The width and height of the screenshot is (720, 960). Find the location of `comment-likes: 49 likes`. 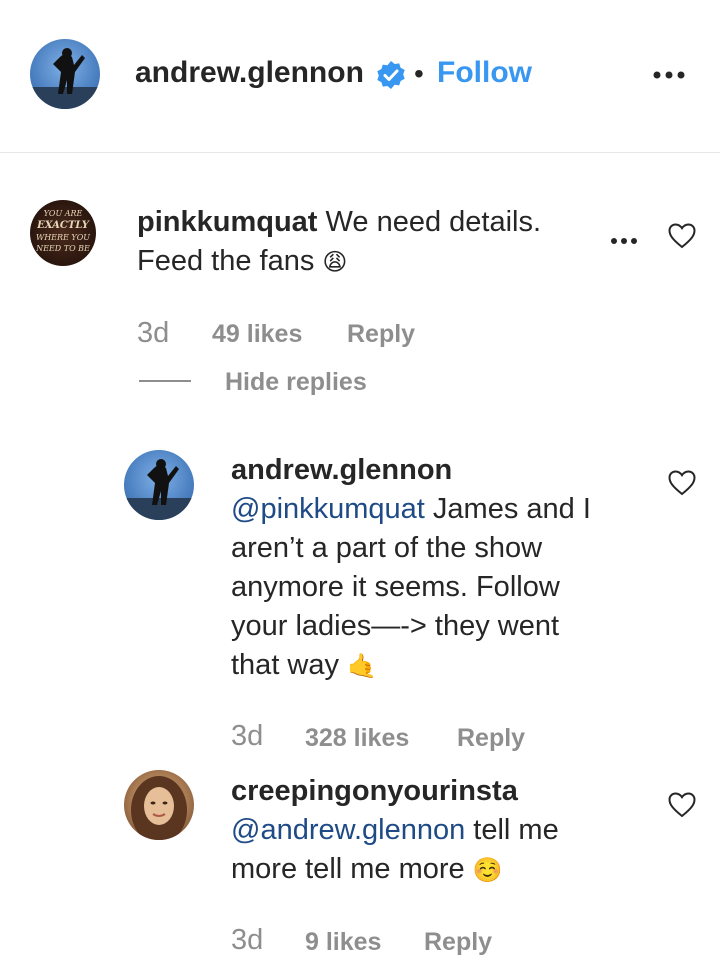

comment-likes: 49 likes is located at coordinates (257, 334).